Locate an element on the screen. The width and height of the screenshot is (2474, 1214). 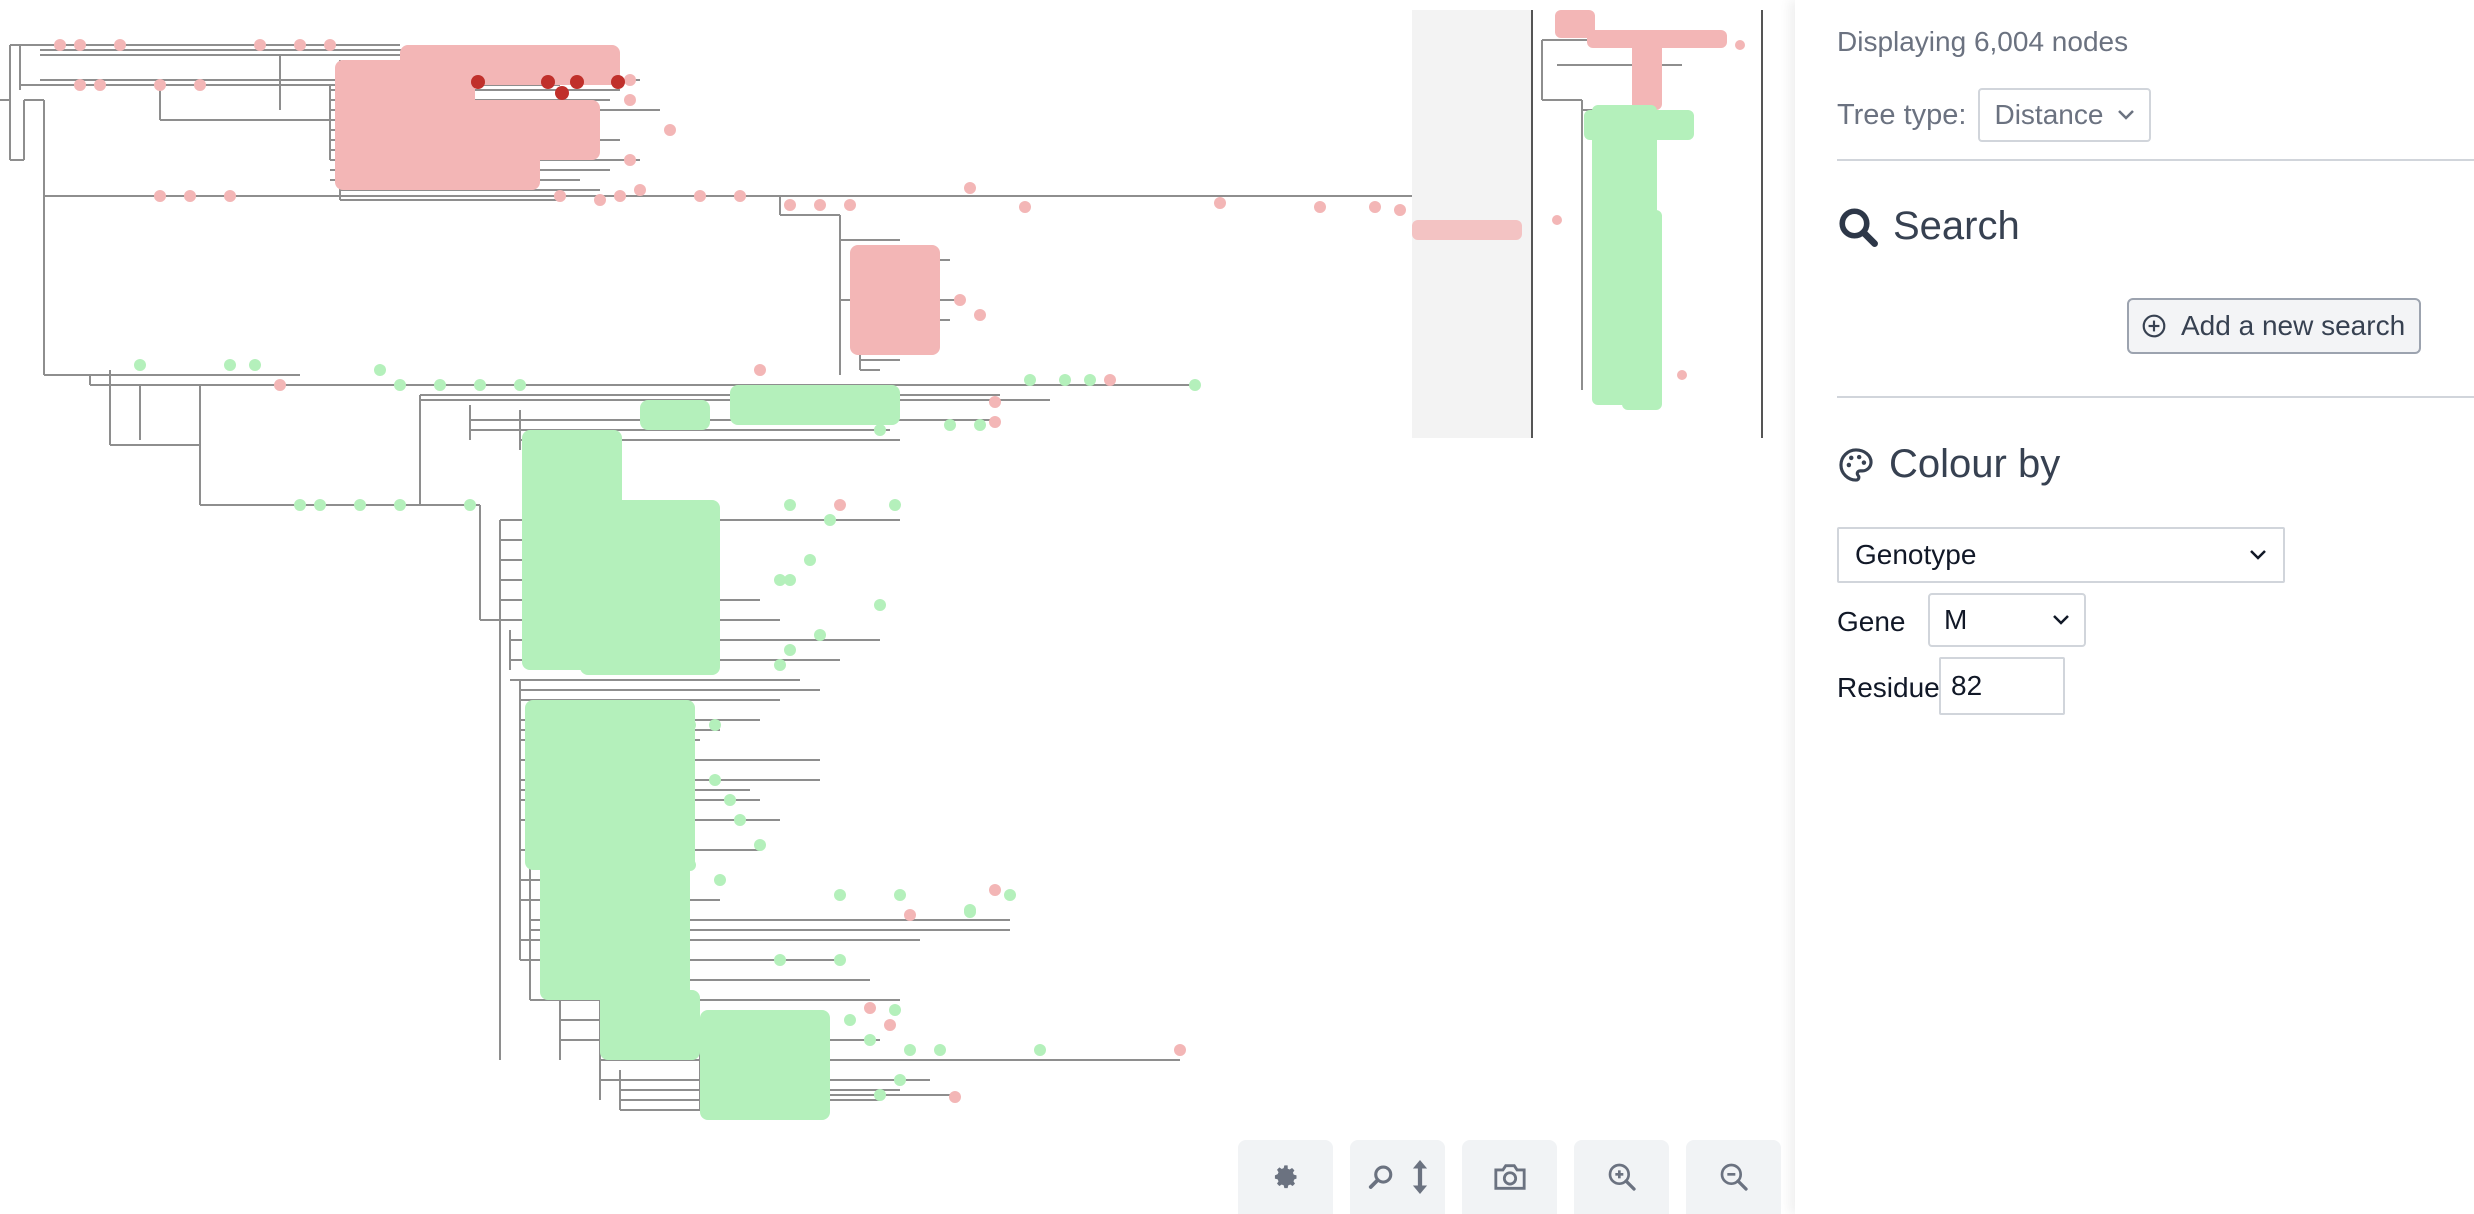
plus-circle-icon is located at coordinates (2154, 326).